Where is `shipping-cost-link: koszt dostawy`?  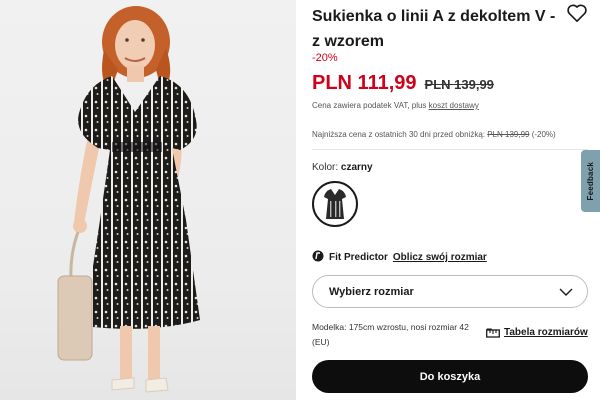 shipping-cost-link: koszt dostawy is located at coordinates (454, 105).